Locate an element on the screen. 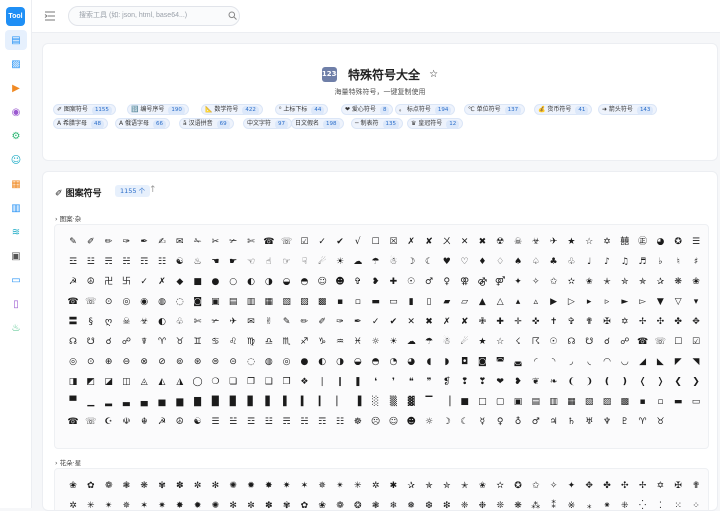  symbol-cell: ◐ is located at coordinates (322, 362).